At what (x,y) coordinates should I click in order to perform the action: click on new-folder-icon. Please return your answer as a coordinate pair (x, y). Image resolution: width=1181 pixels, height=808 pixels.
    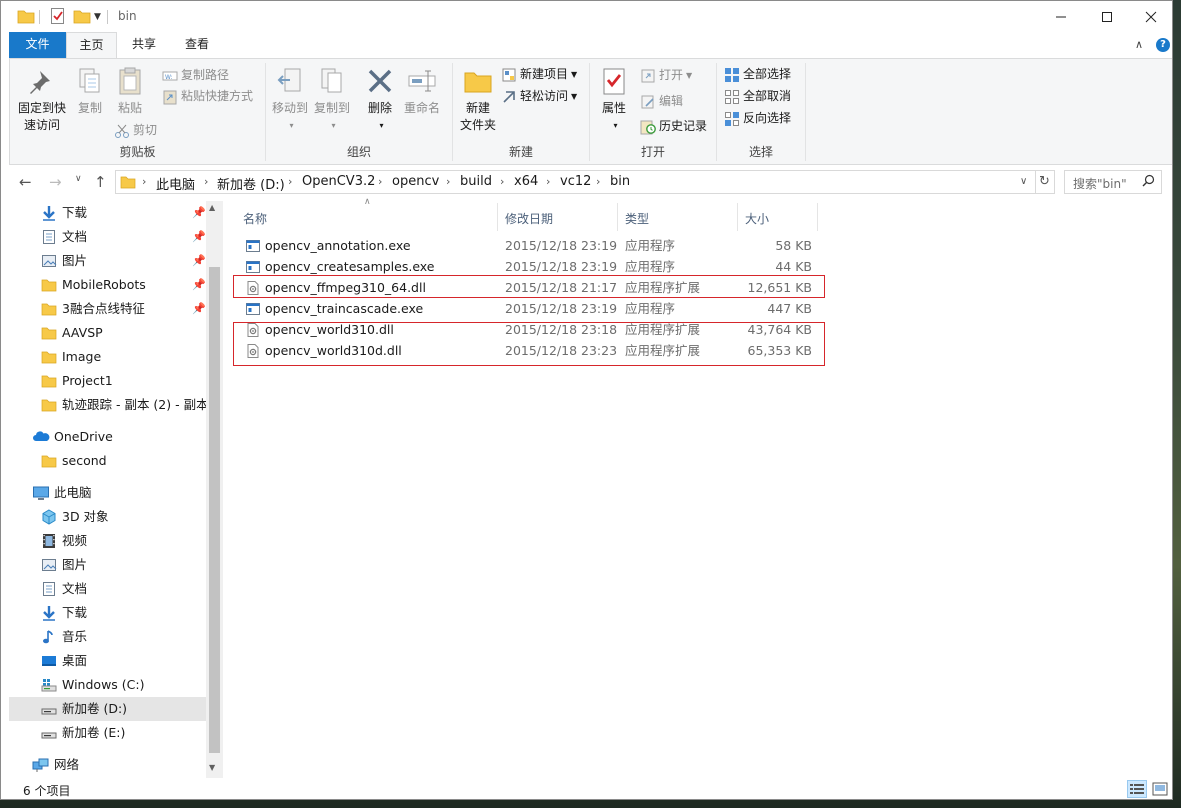
    Looking at the image, I should click on (82, 17).